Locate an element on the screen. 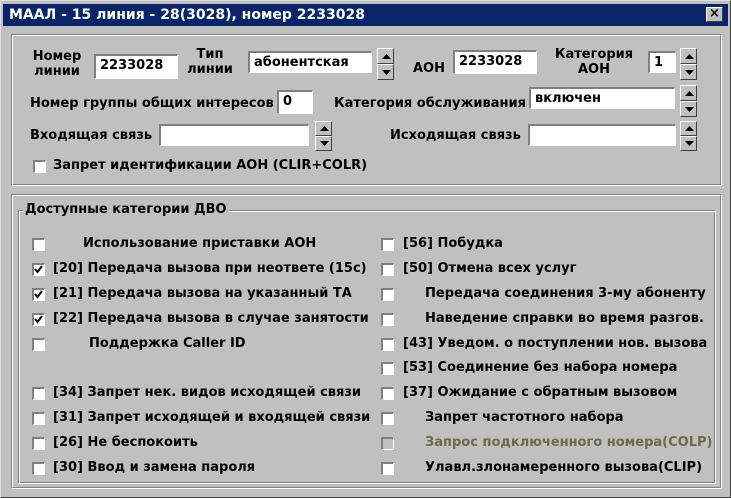 The image size is (731, 498). dvo-left-label: Использование приставки АОН is located at coordinates (200, 243).